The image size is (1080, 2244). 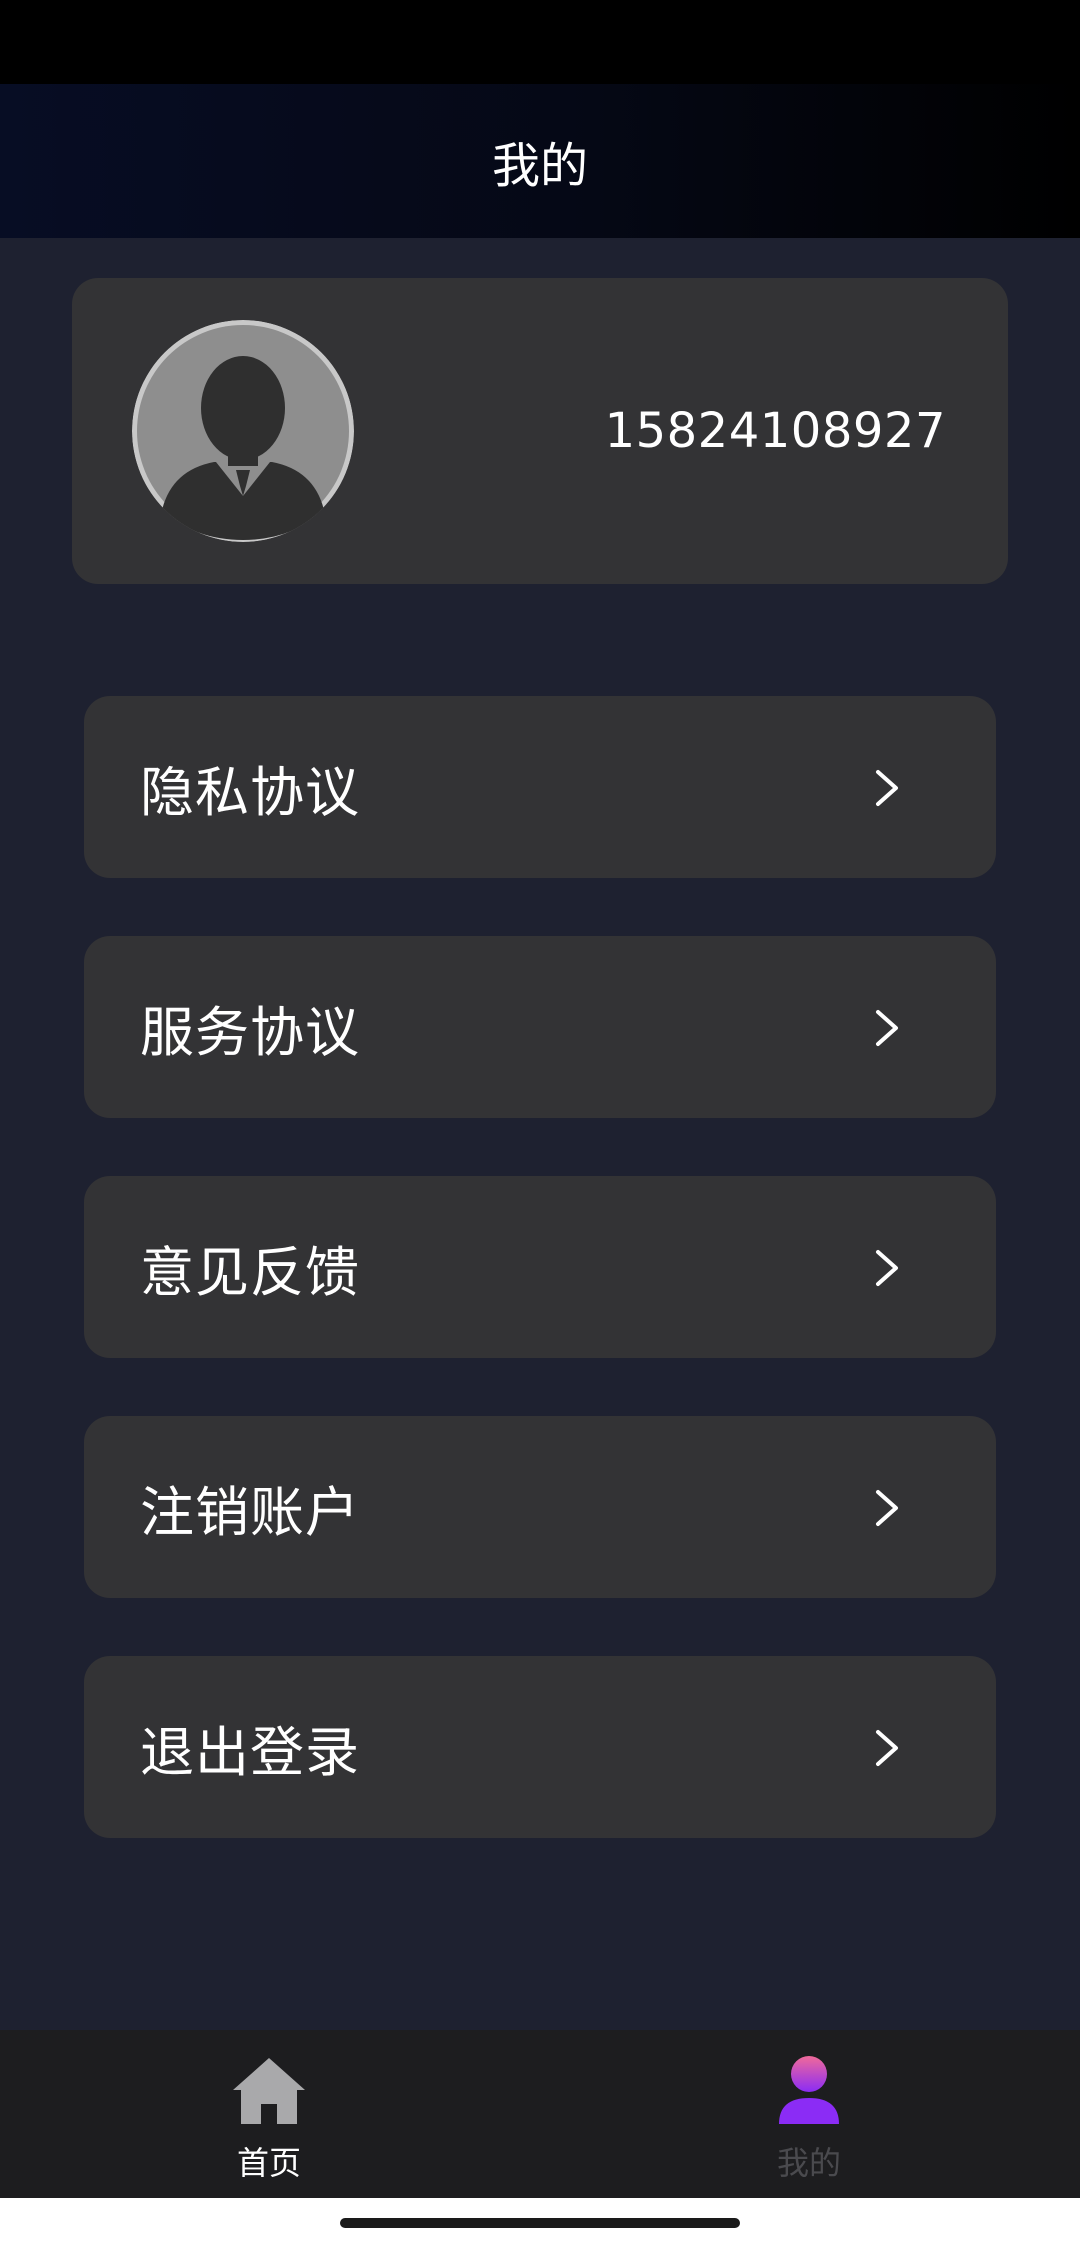 What do you see at coordinates (269, 2091) in the screenshot?
I see `home-icon` at bounding box center [269, 2091].